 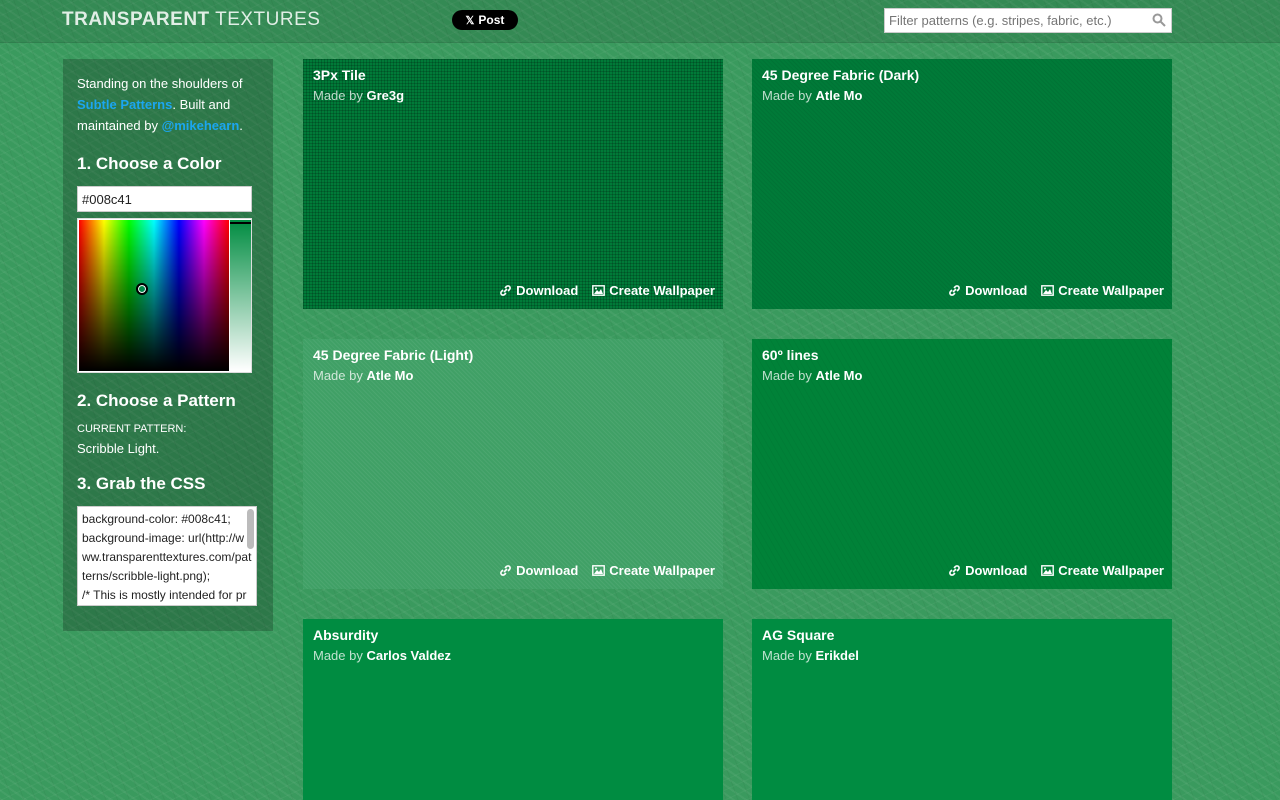 I want to click on pattern-author: Made by Carlos Valdez, so click(x=382, y=655).